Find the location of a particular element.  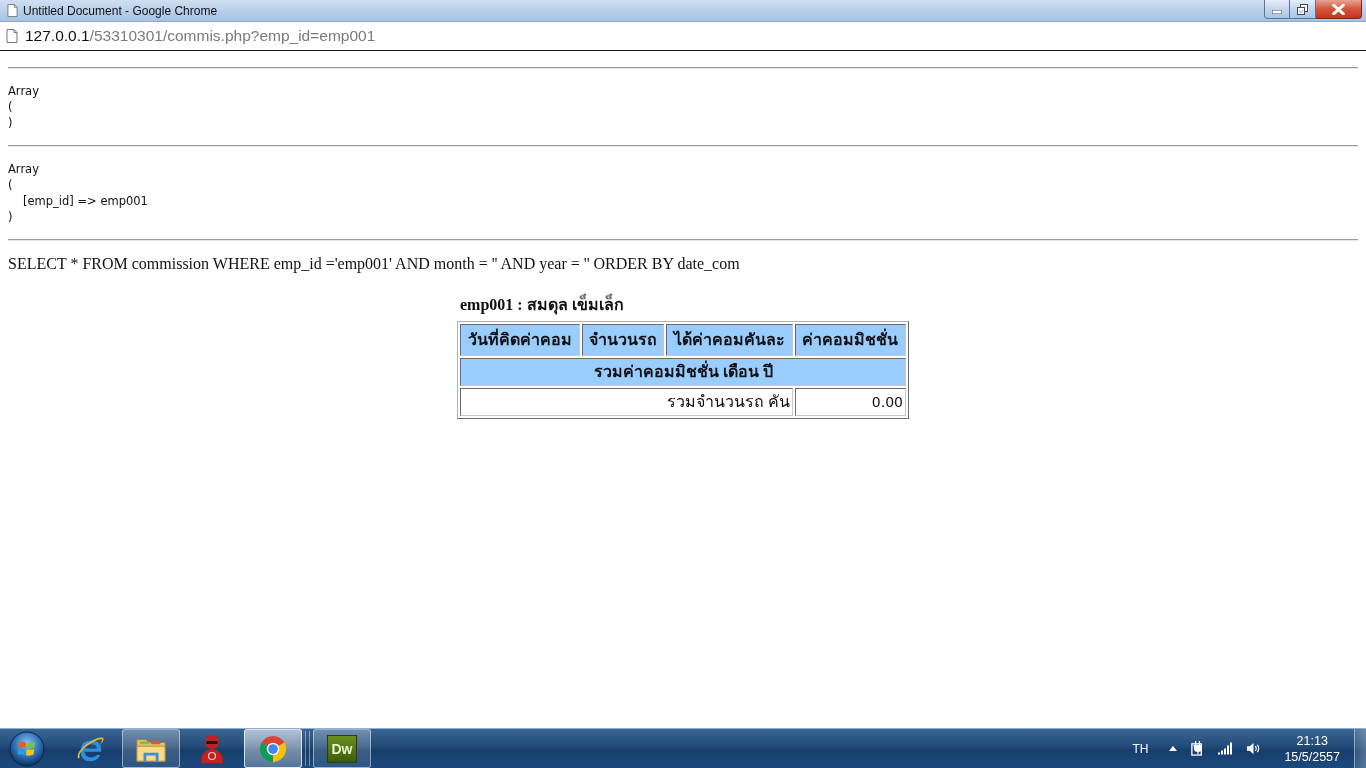

summary-cell: รวมค่าคอมมิชชั่น เดือน ปี is located at coordinates (683, 372).